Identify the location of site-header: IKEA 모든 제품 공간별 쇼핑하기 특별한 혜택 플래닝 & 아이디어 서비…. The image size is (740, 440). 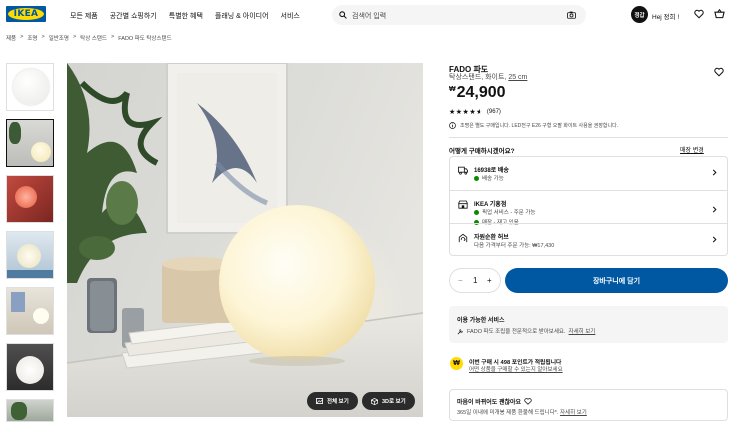
(370, 16).